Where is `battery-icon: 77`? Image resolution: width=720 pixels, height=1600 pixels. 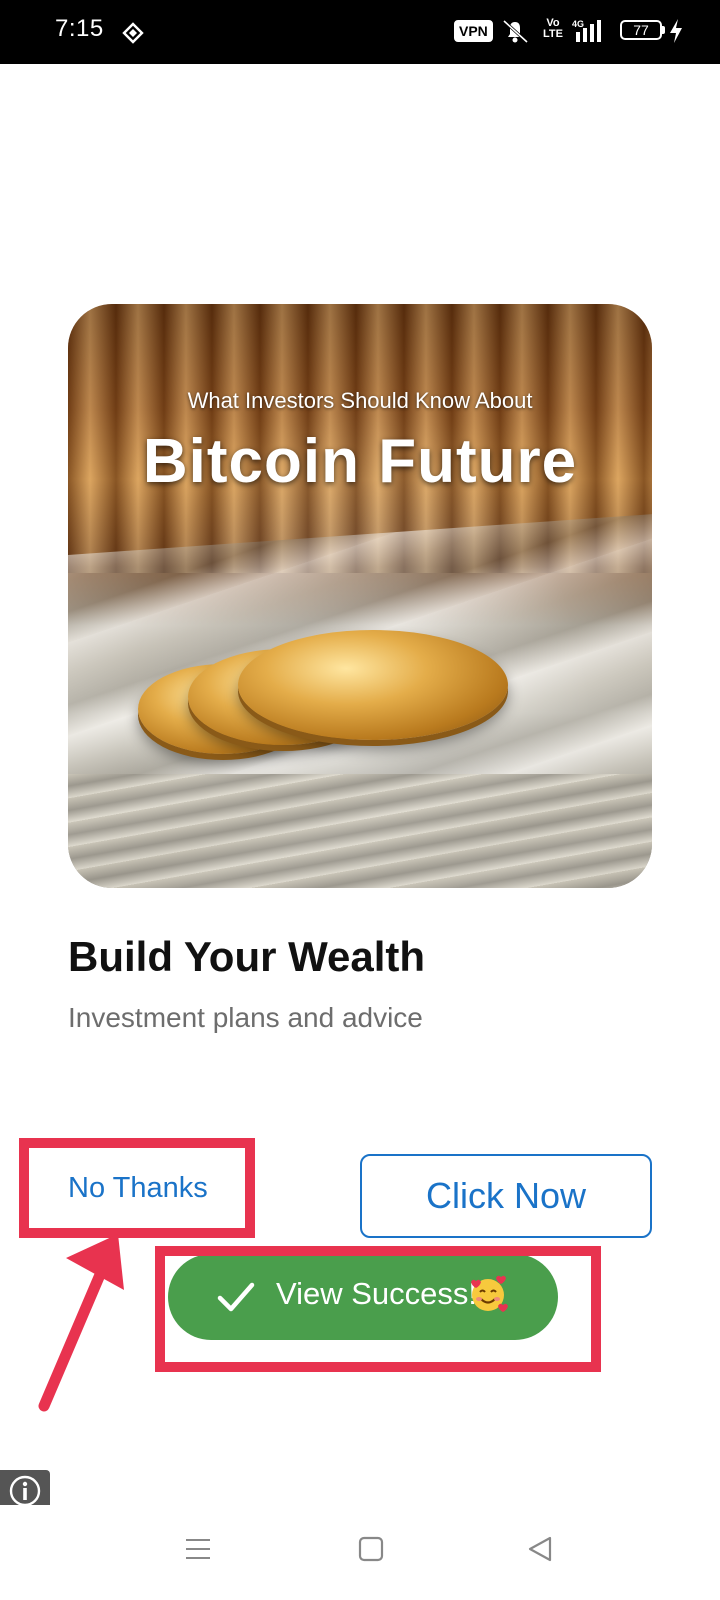 battery-icon: 77 is located at coordinates (641, 30).